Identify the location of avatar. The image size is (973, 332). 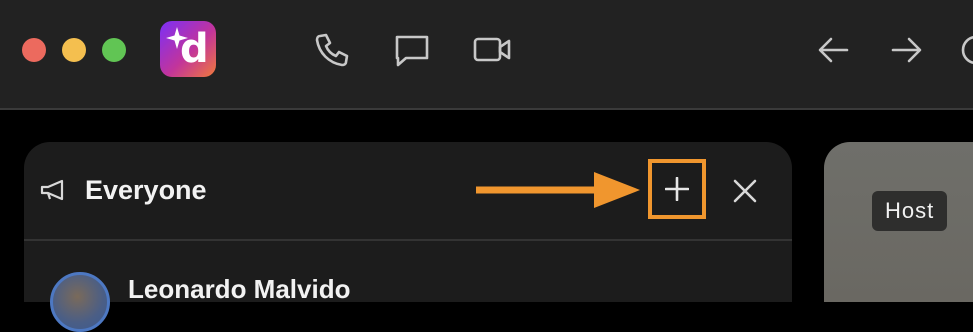
(80, 302).